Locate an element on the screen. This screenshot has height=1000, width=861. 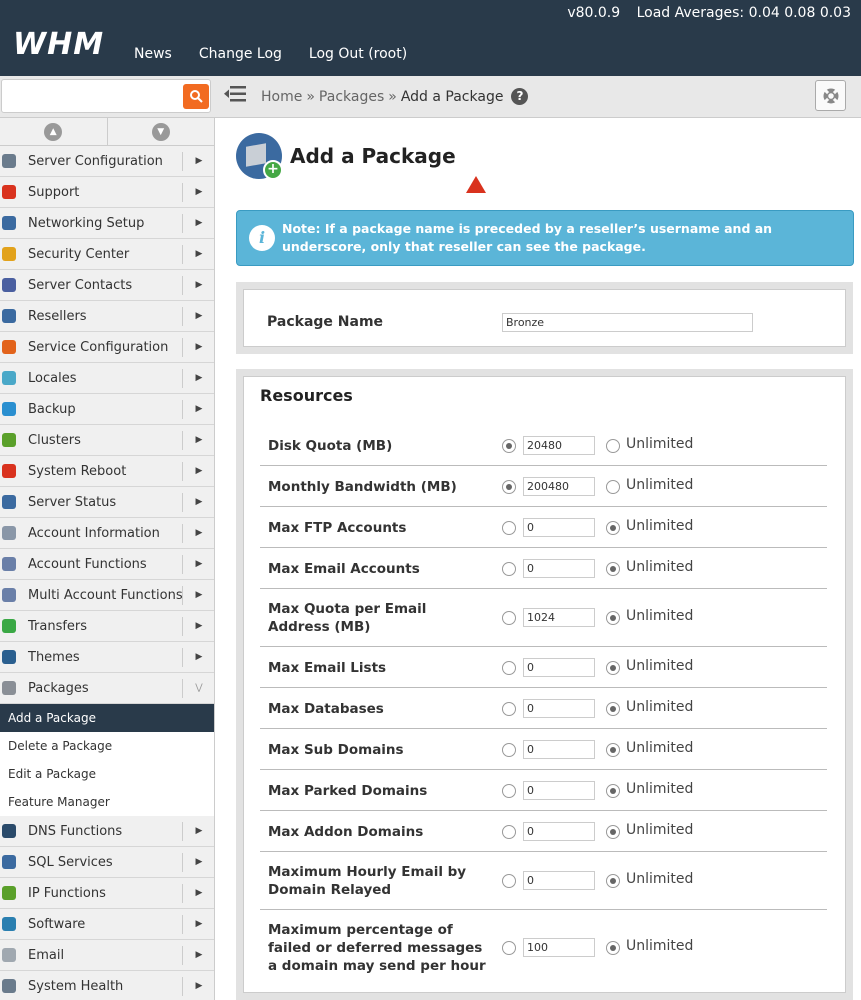
search-input is located at coordinates (106, 96).